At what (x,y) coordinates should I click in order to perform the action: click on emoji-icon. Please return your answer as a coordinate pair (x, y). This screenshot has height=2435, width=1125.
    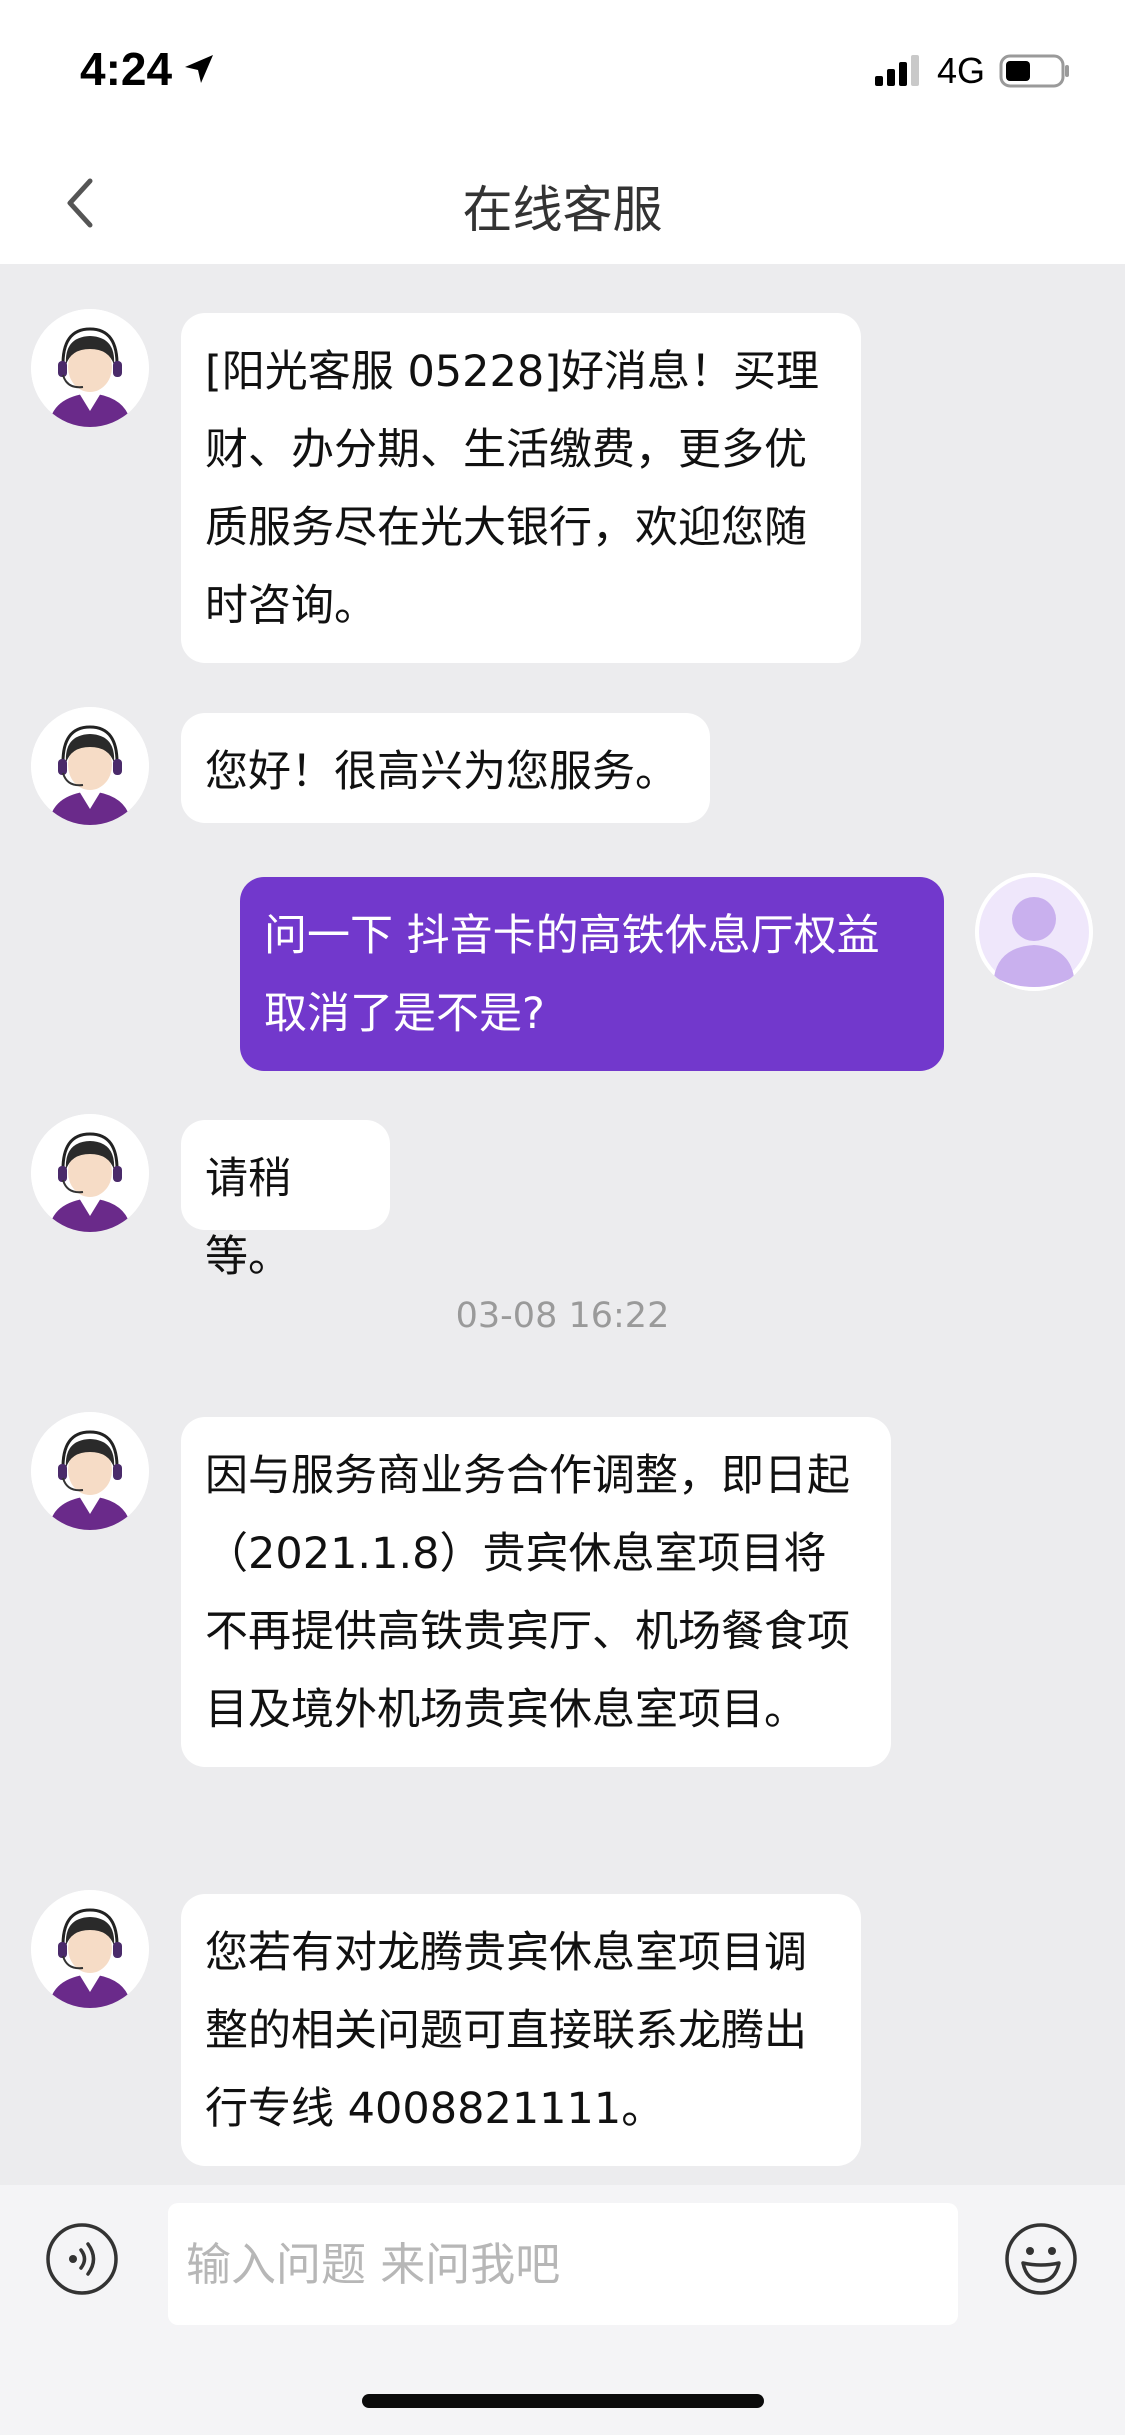
    Looking at the image, I should click on (1041, 2259).